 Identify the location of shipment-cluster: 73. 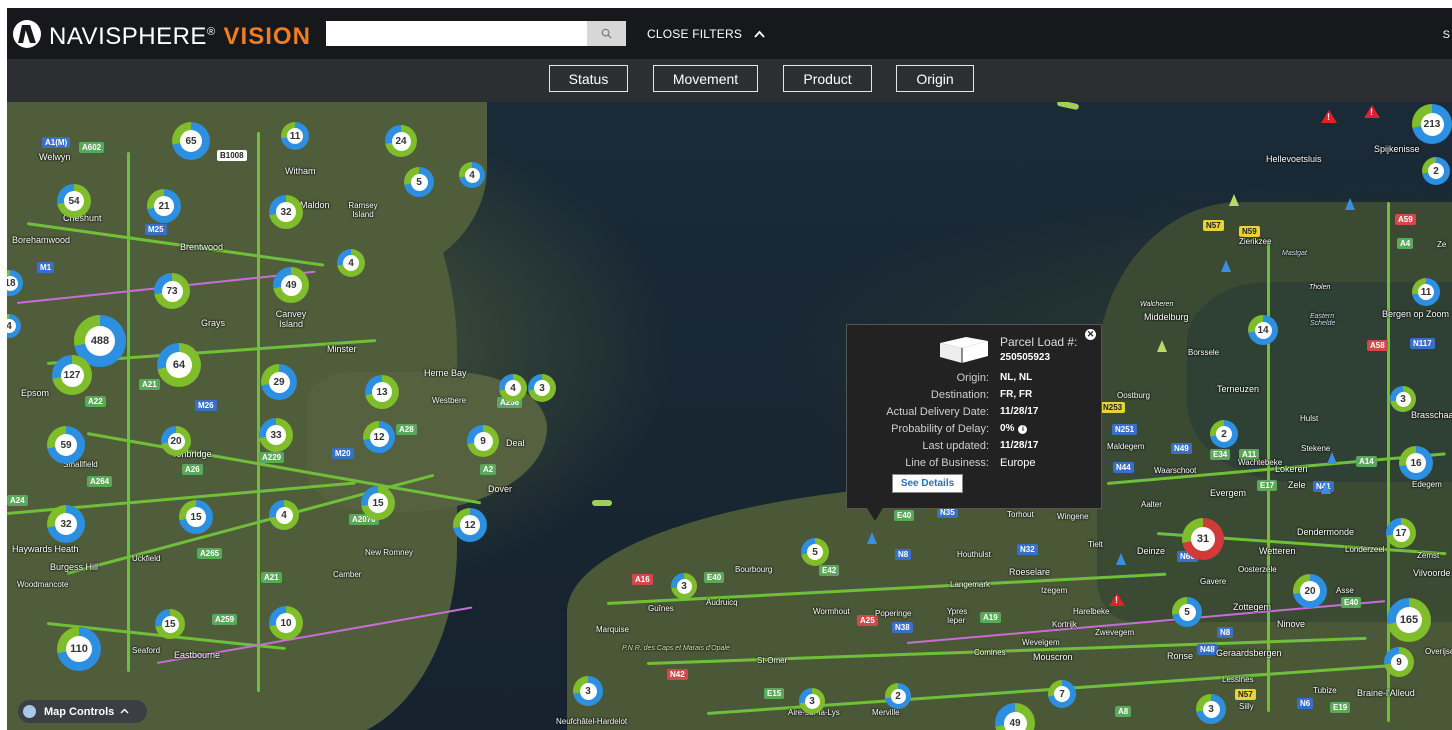
(172, 291).